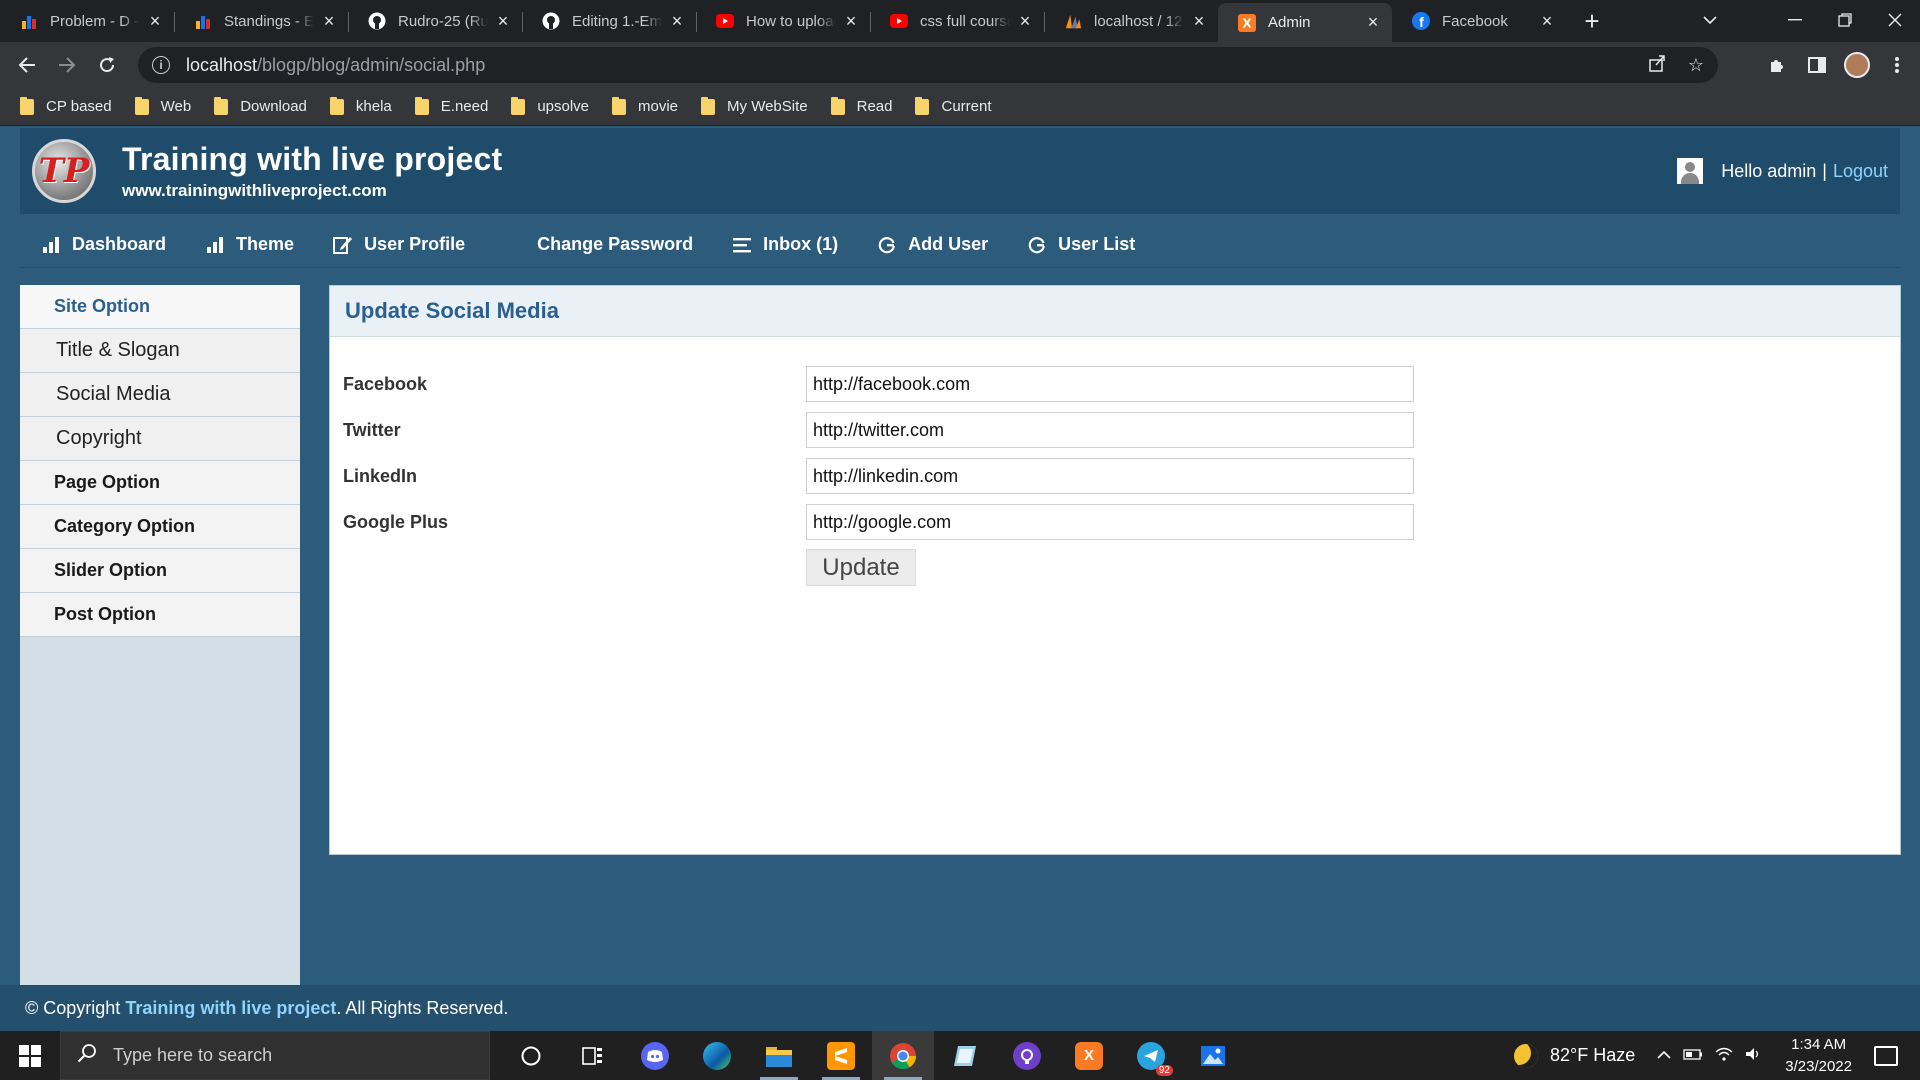 The image size is (1920, 1080). Describe the element at coordinates (275, 1055) in the screenshot. I see `taskbar-search: Type here to search` at that location.